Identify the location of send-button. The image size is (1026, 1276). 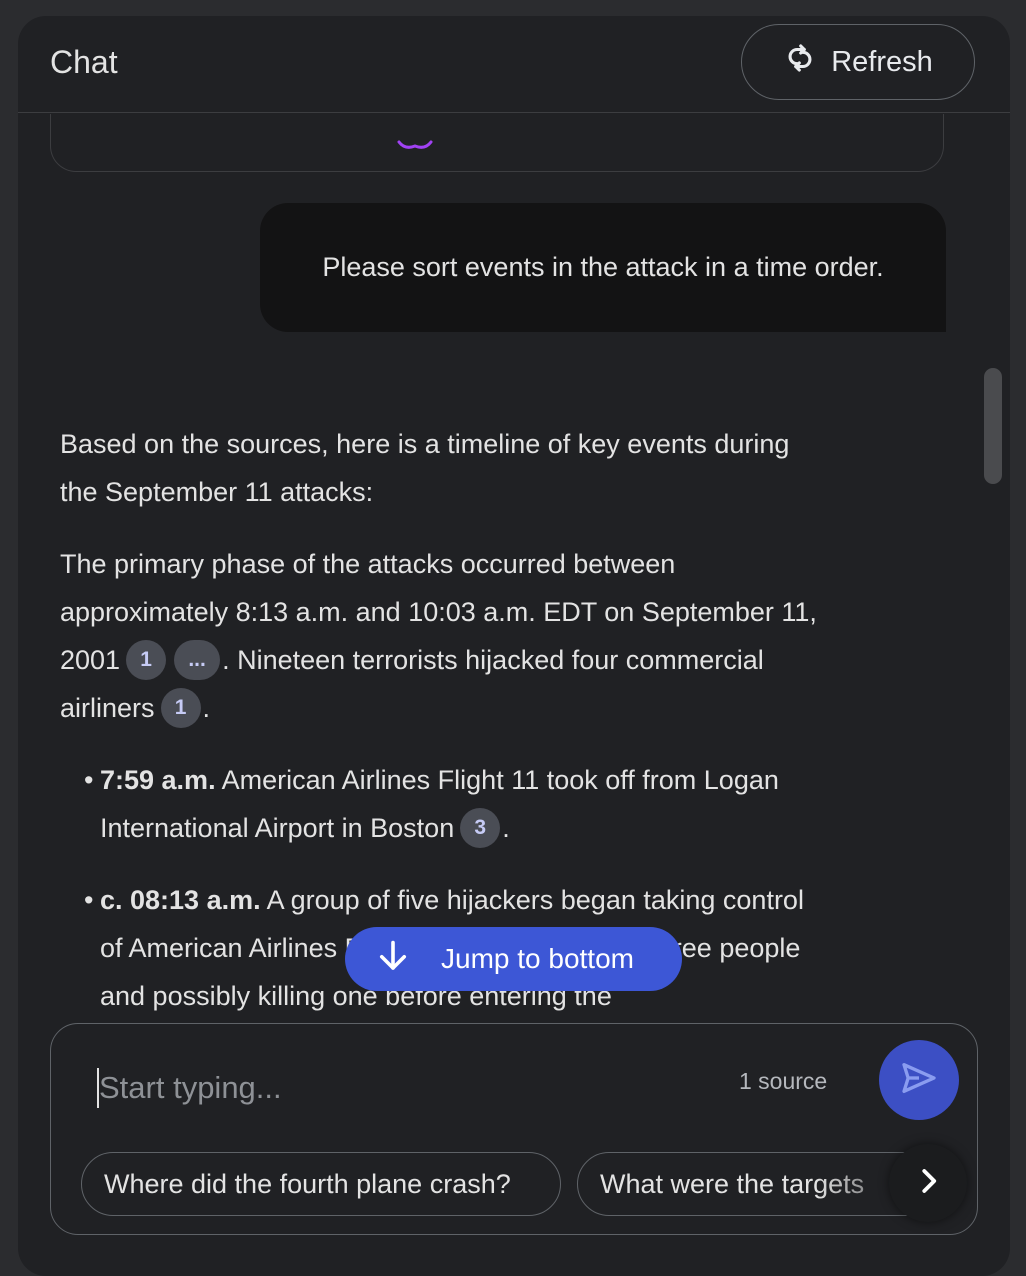
(919, 1080).